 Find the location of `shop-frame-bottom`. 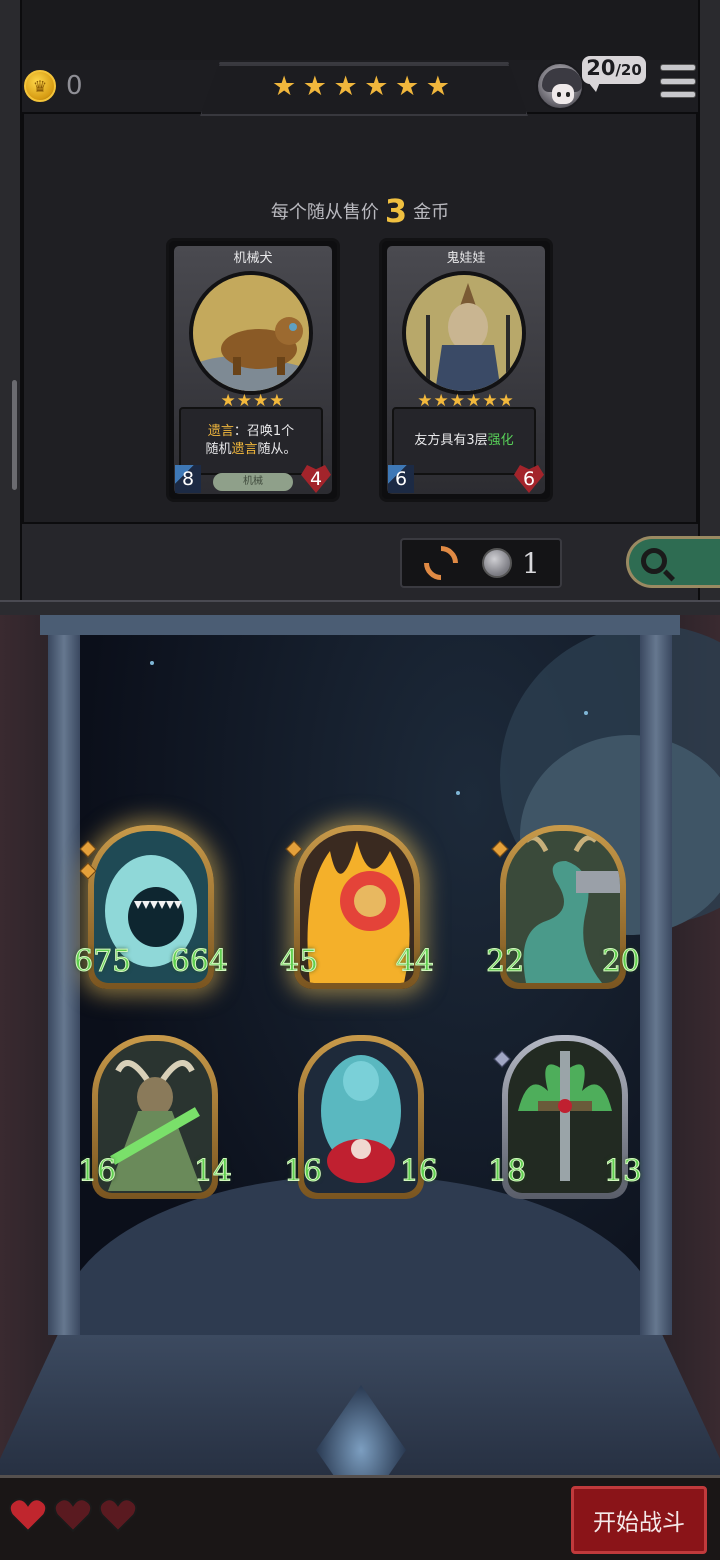

shop-frame-bottom is located at coordinates (360, 607).